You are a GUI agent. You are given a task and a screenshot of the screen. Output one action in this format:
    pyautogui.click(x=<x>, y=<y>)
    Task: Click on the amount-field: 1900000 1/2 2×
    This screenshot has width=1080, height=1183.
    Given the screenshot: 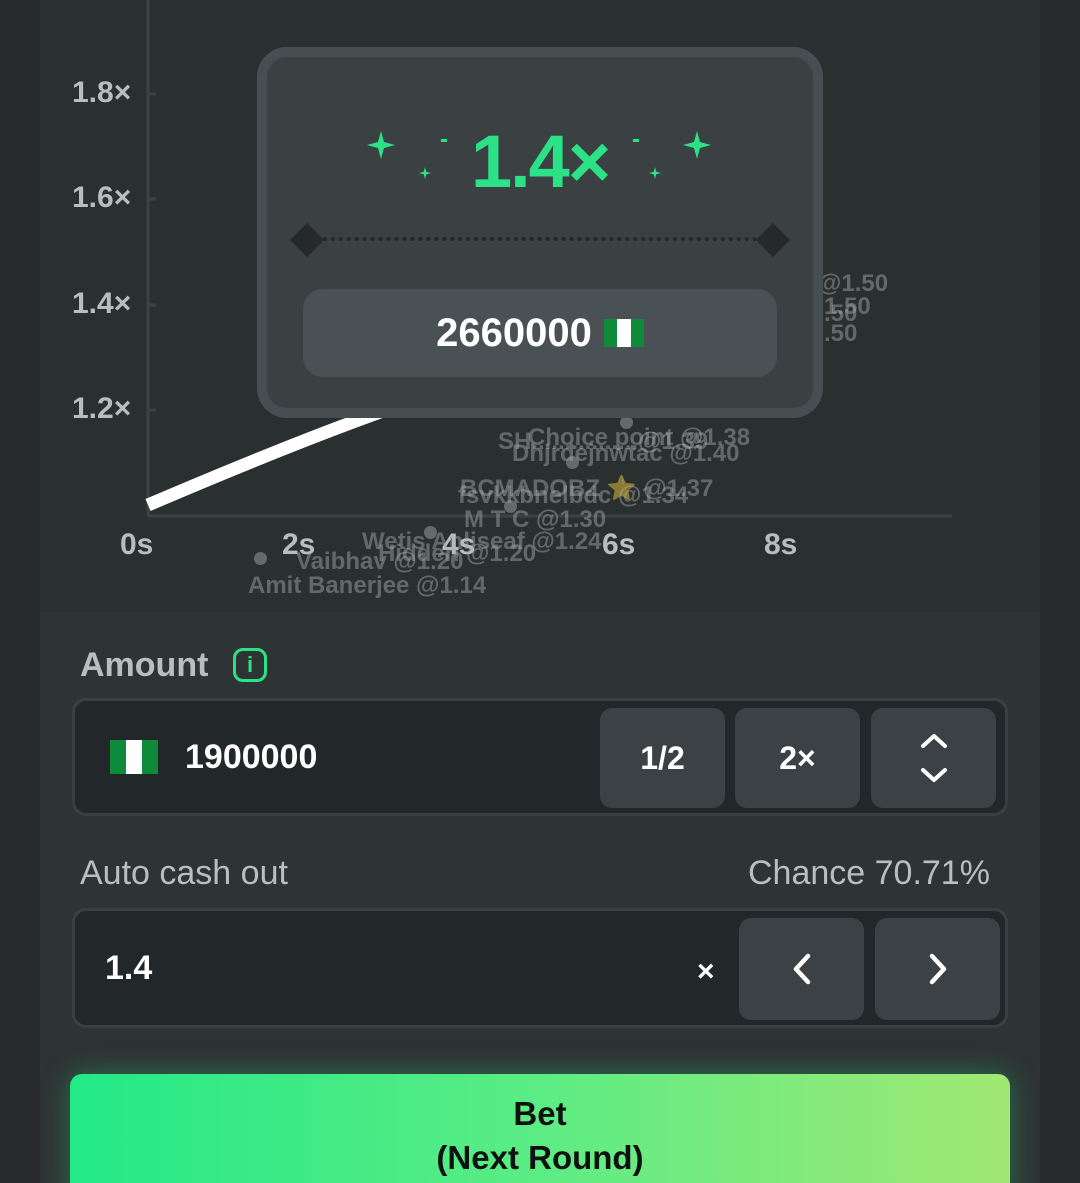 What is the action you would take?
    pyautogui.click(x=540, y=757)
    